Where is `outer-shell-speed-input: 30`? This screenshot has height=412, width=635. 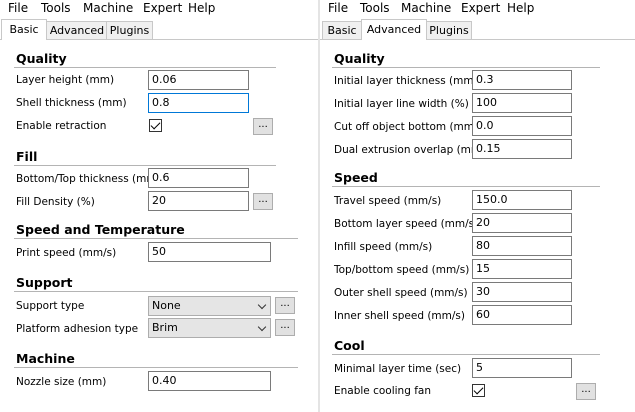 outer-shell-speed-input: 30 is located at coordinates (522, 292).